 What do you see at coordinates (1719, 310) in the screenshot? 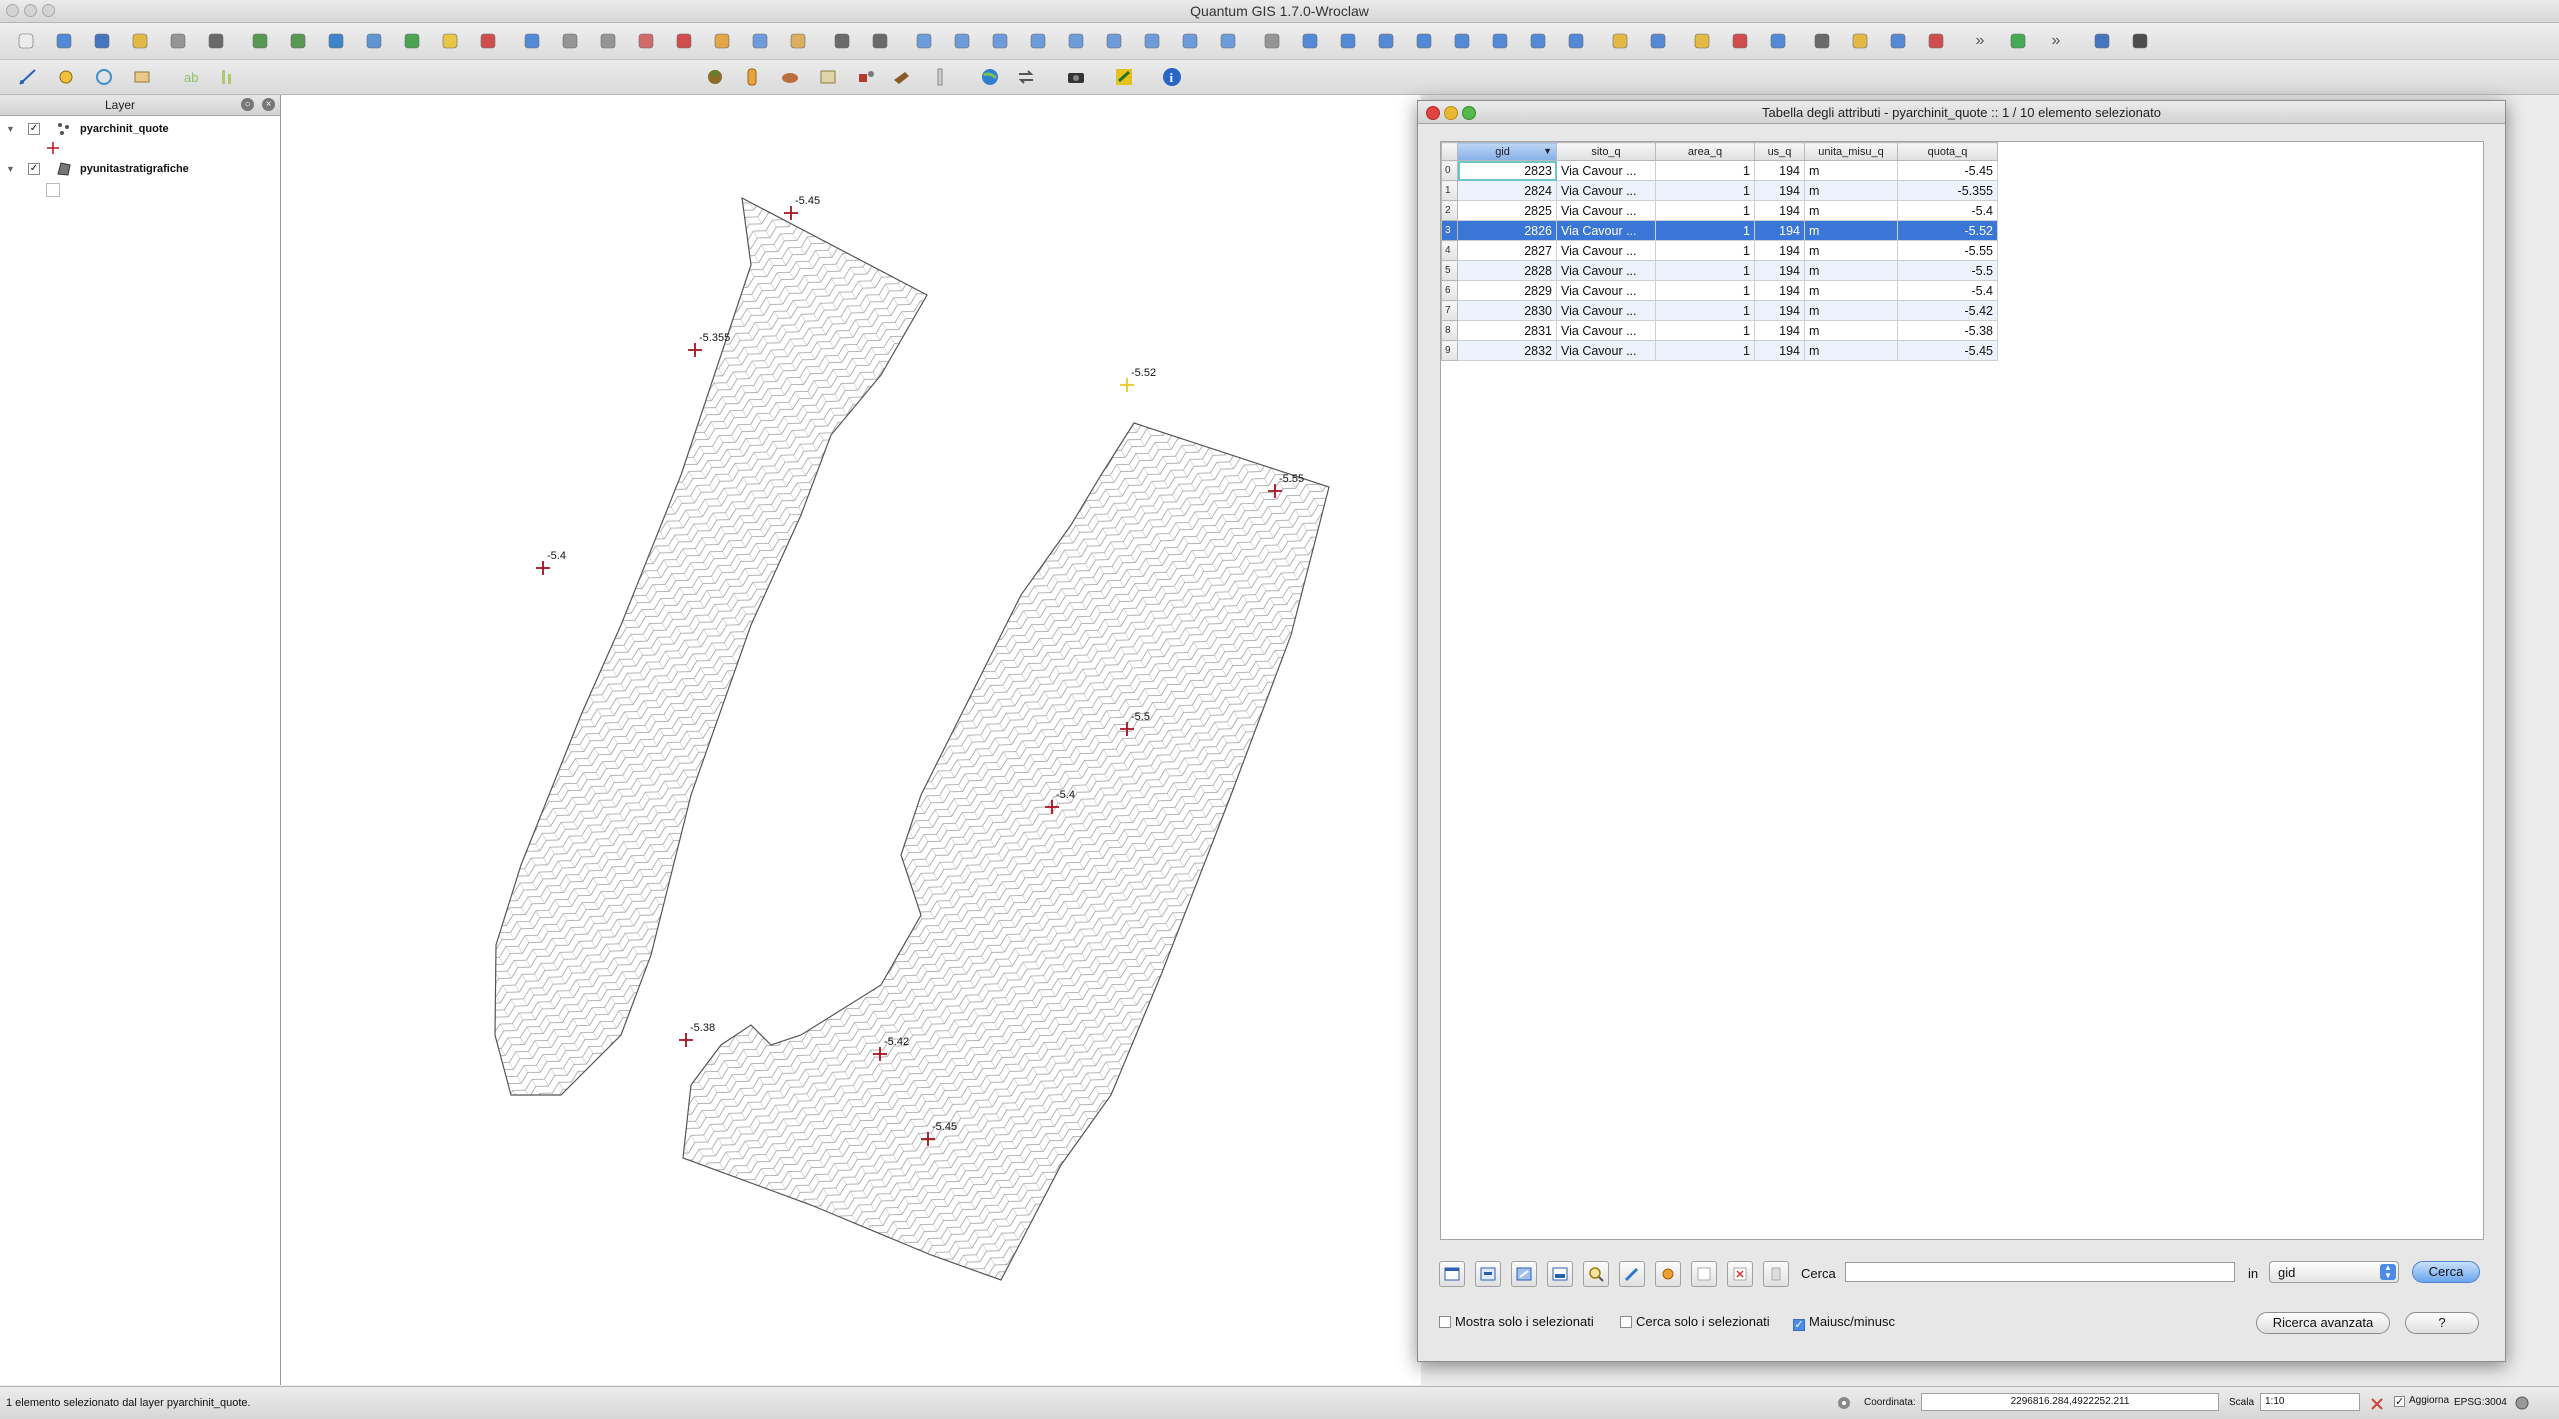
I see `table-row: 7 2830 Via Cavour ... 1 194 m -5.42` at bounding box center [1719, 310].